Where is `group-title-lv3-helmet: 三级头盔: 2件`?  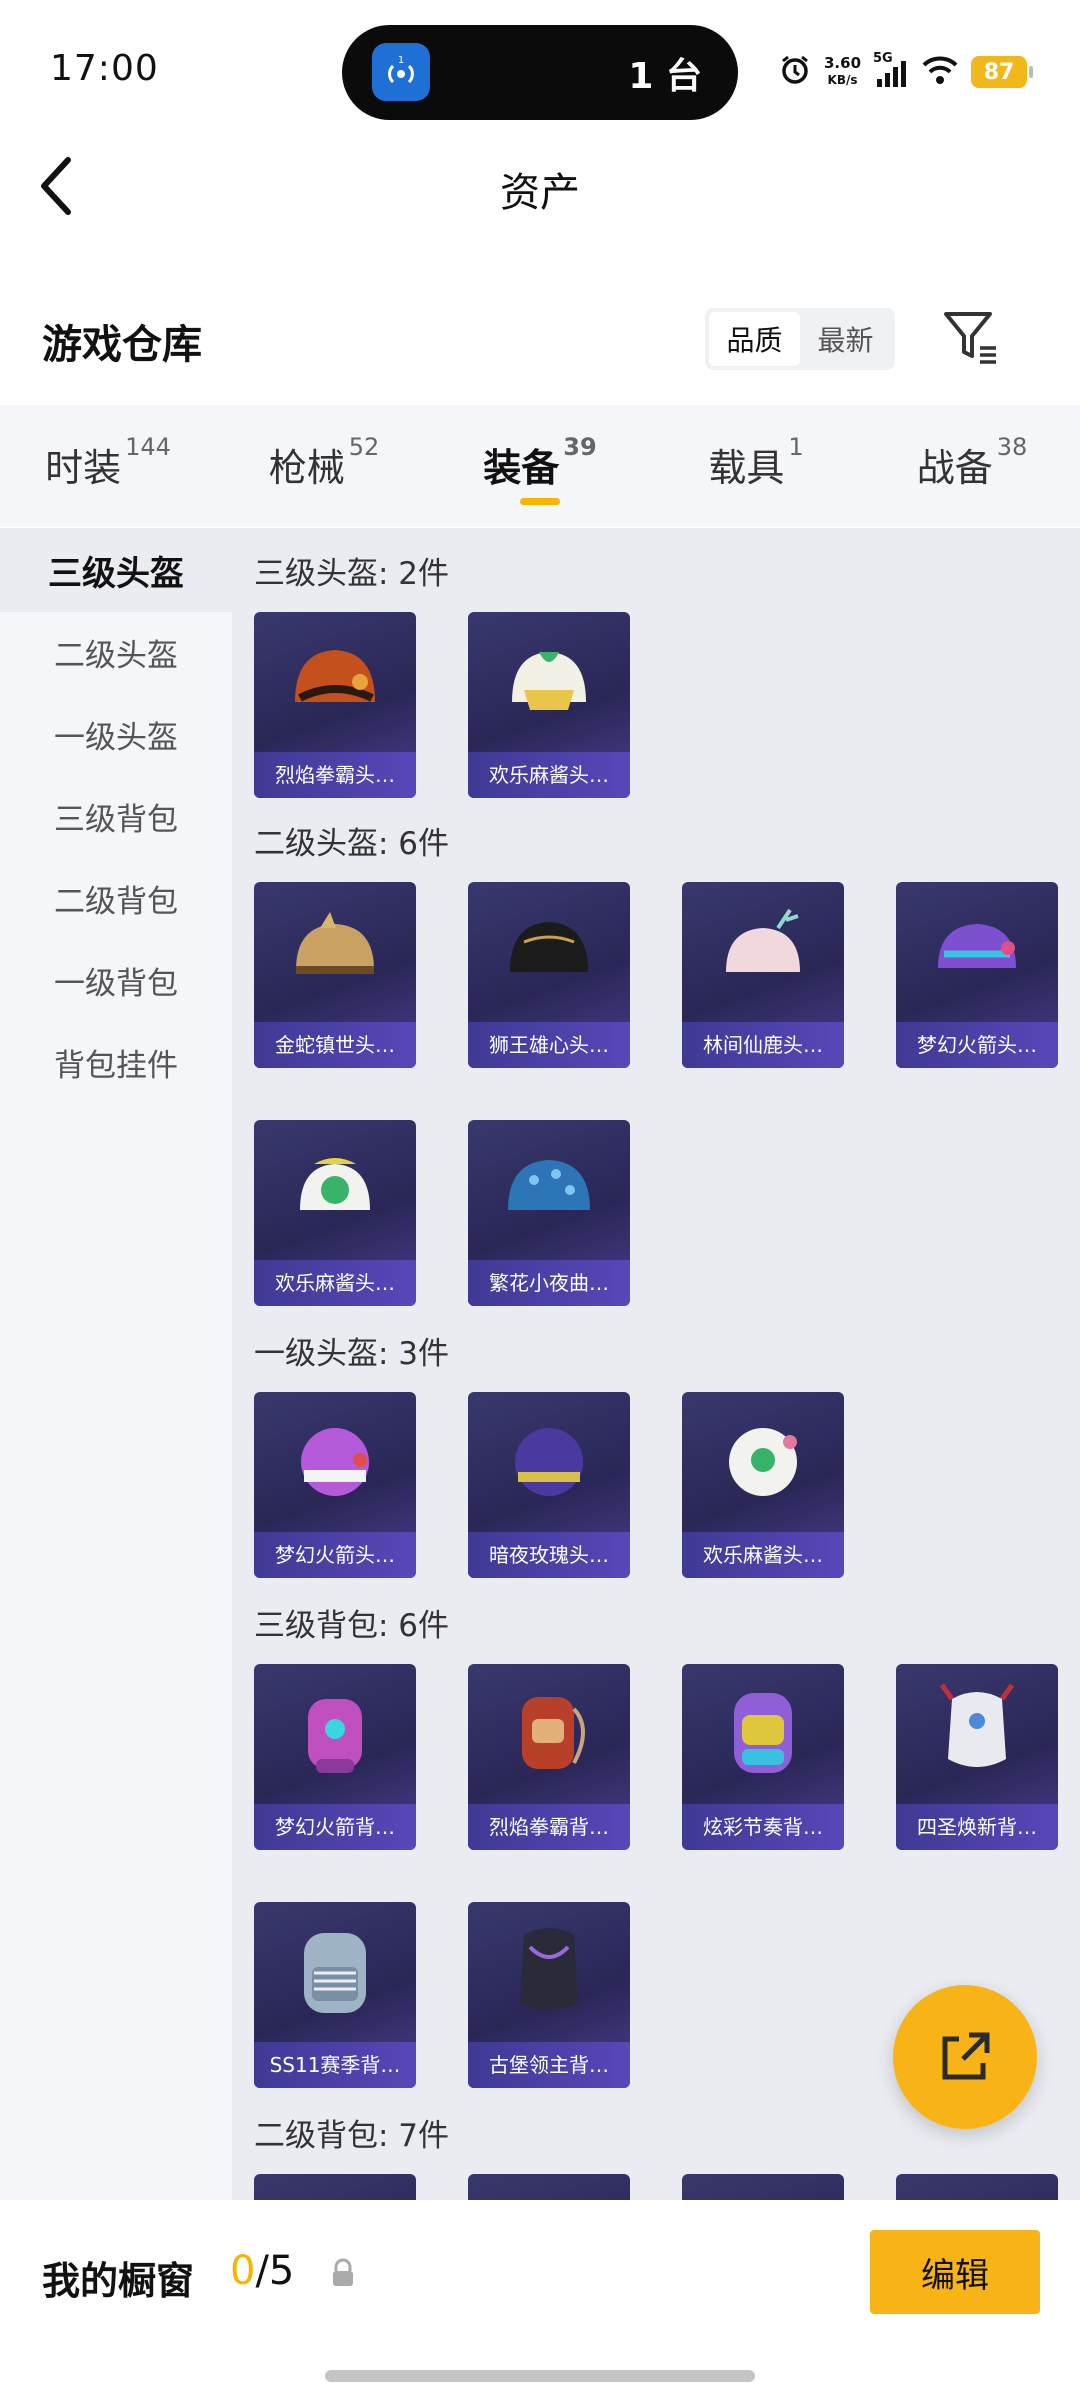 group-title-lv3-helmet: 三级头盔: 2件 is located at coordinates (352, 574).